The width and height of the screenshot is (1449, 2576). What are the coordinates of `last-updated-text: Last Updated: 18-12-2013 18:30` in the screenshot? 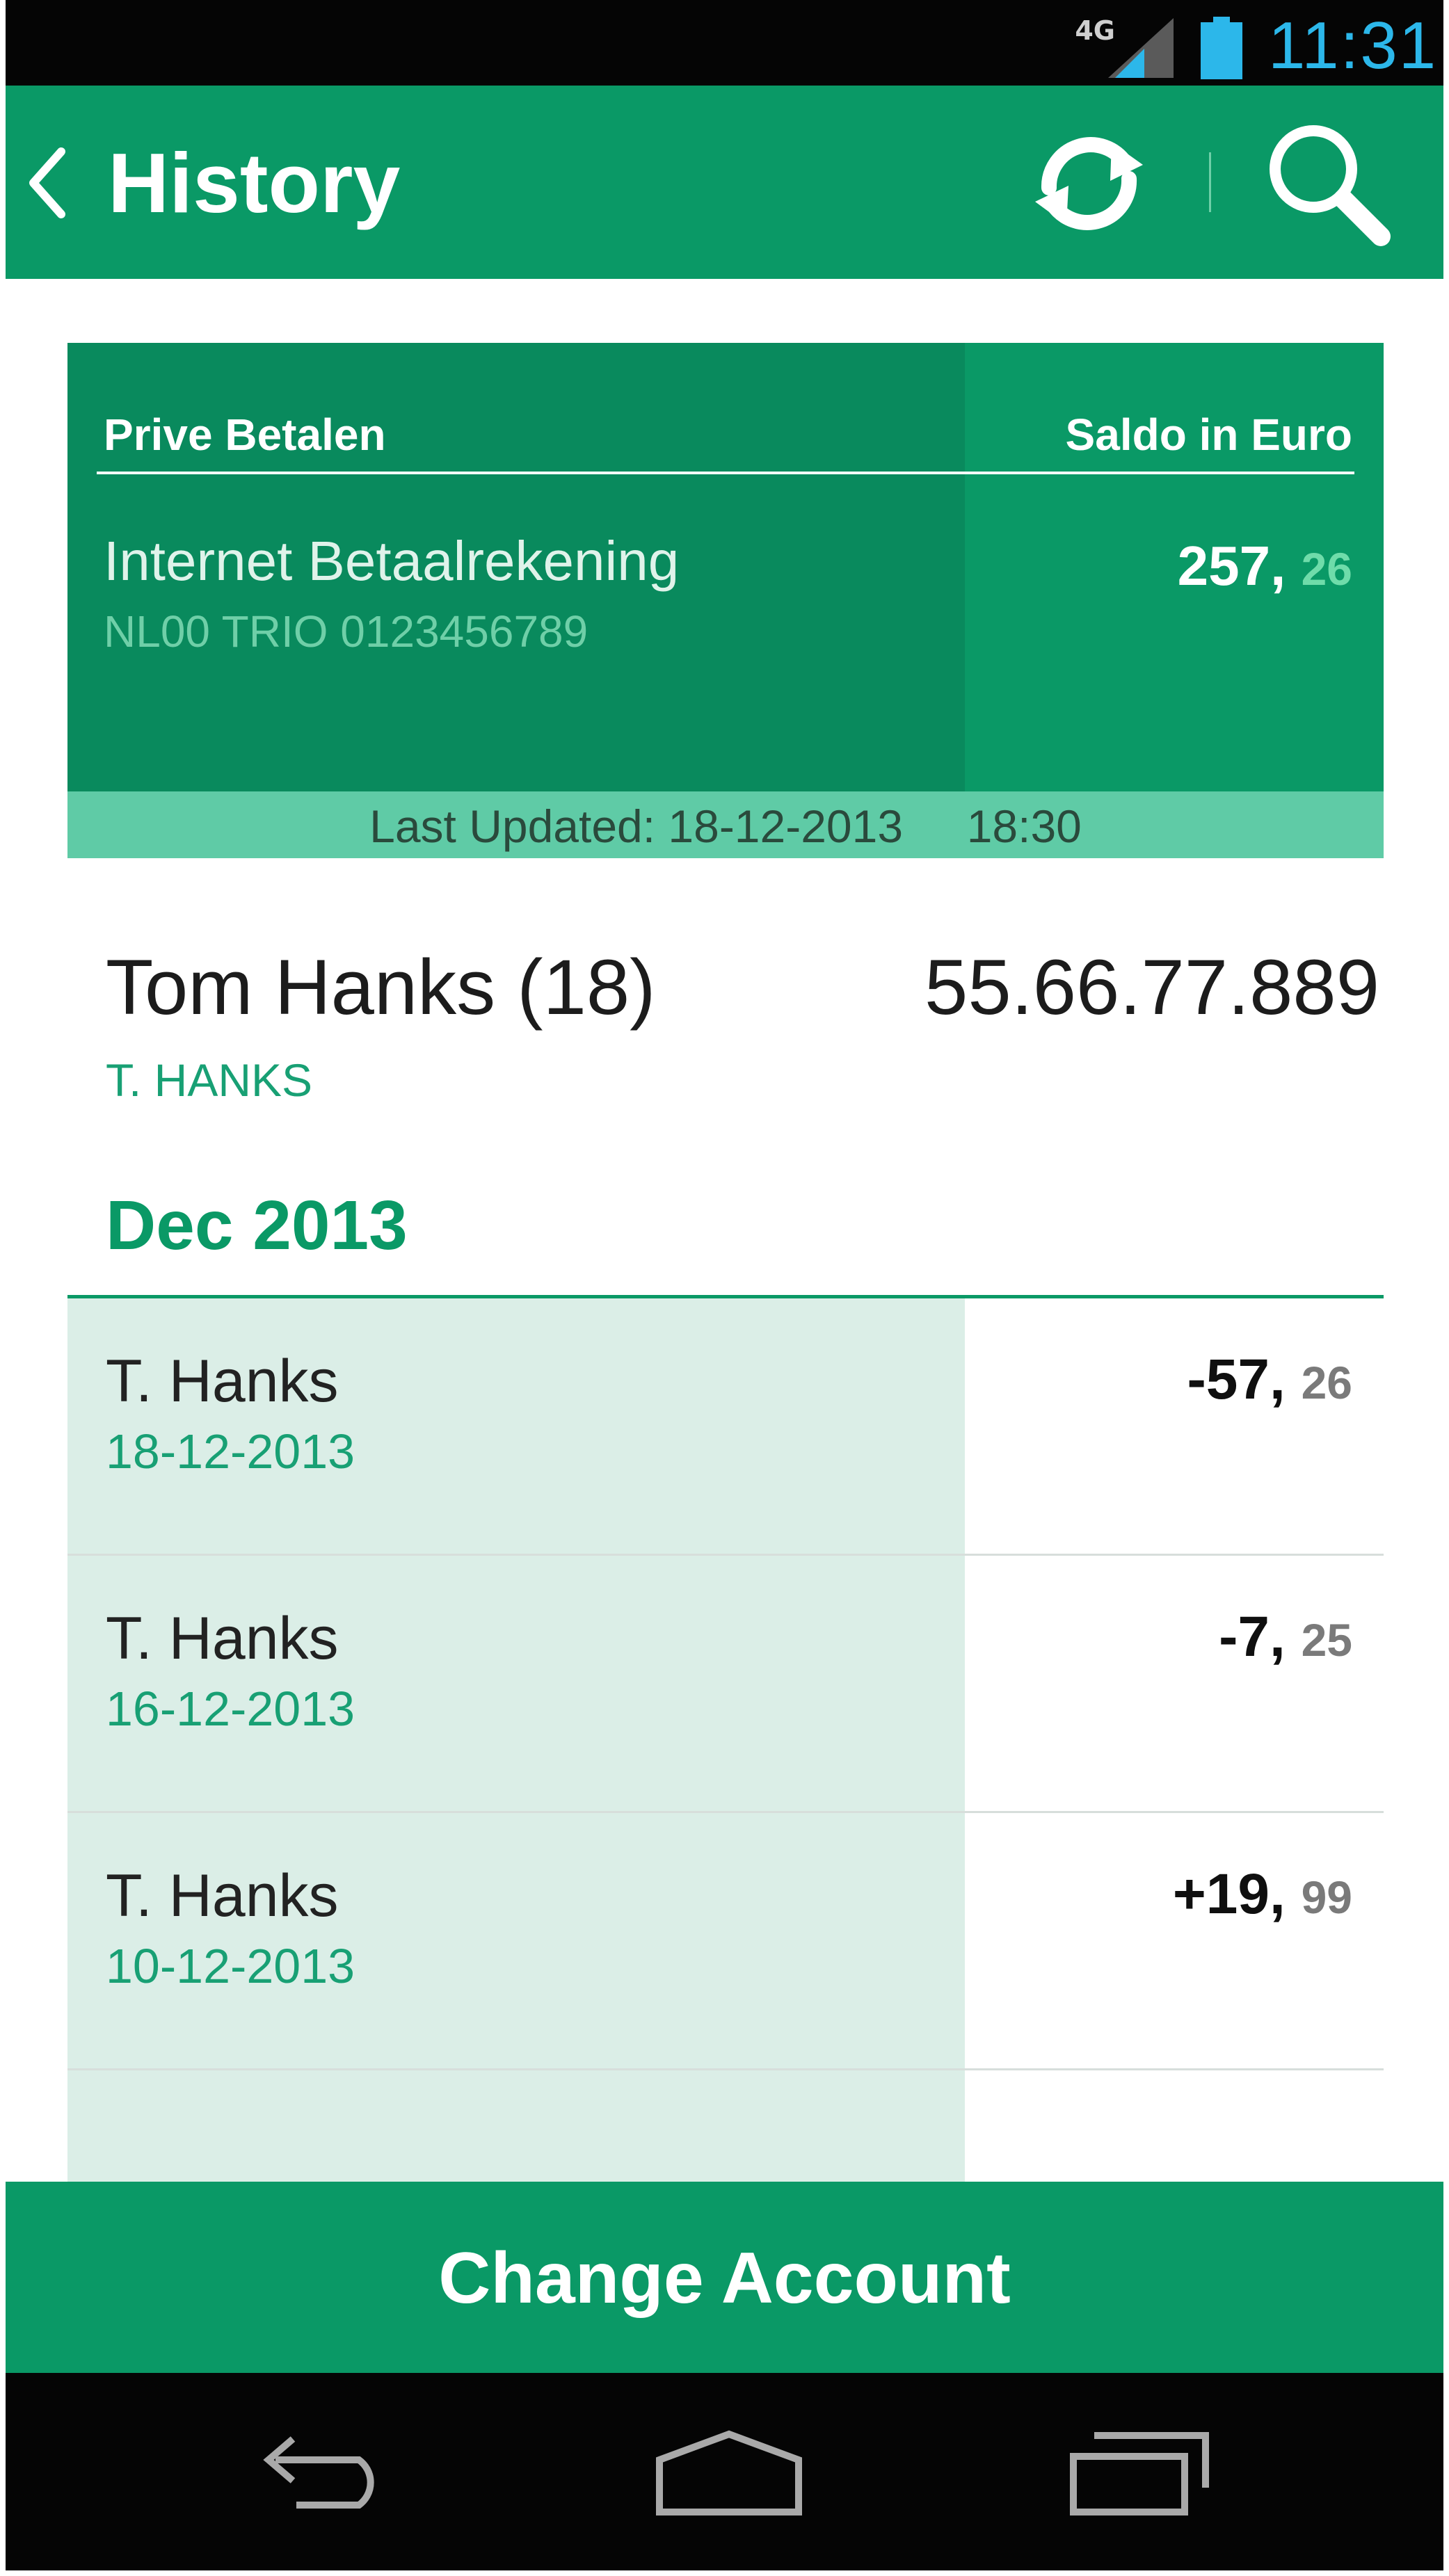 It's located at (725, 826).